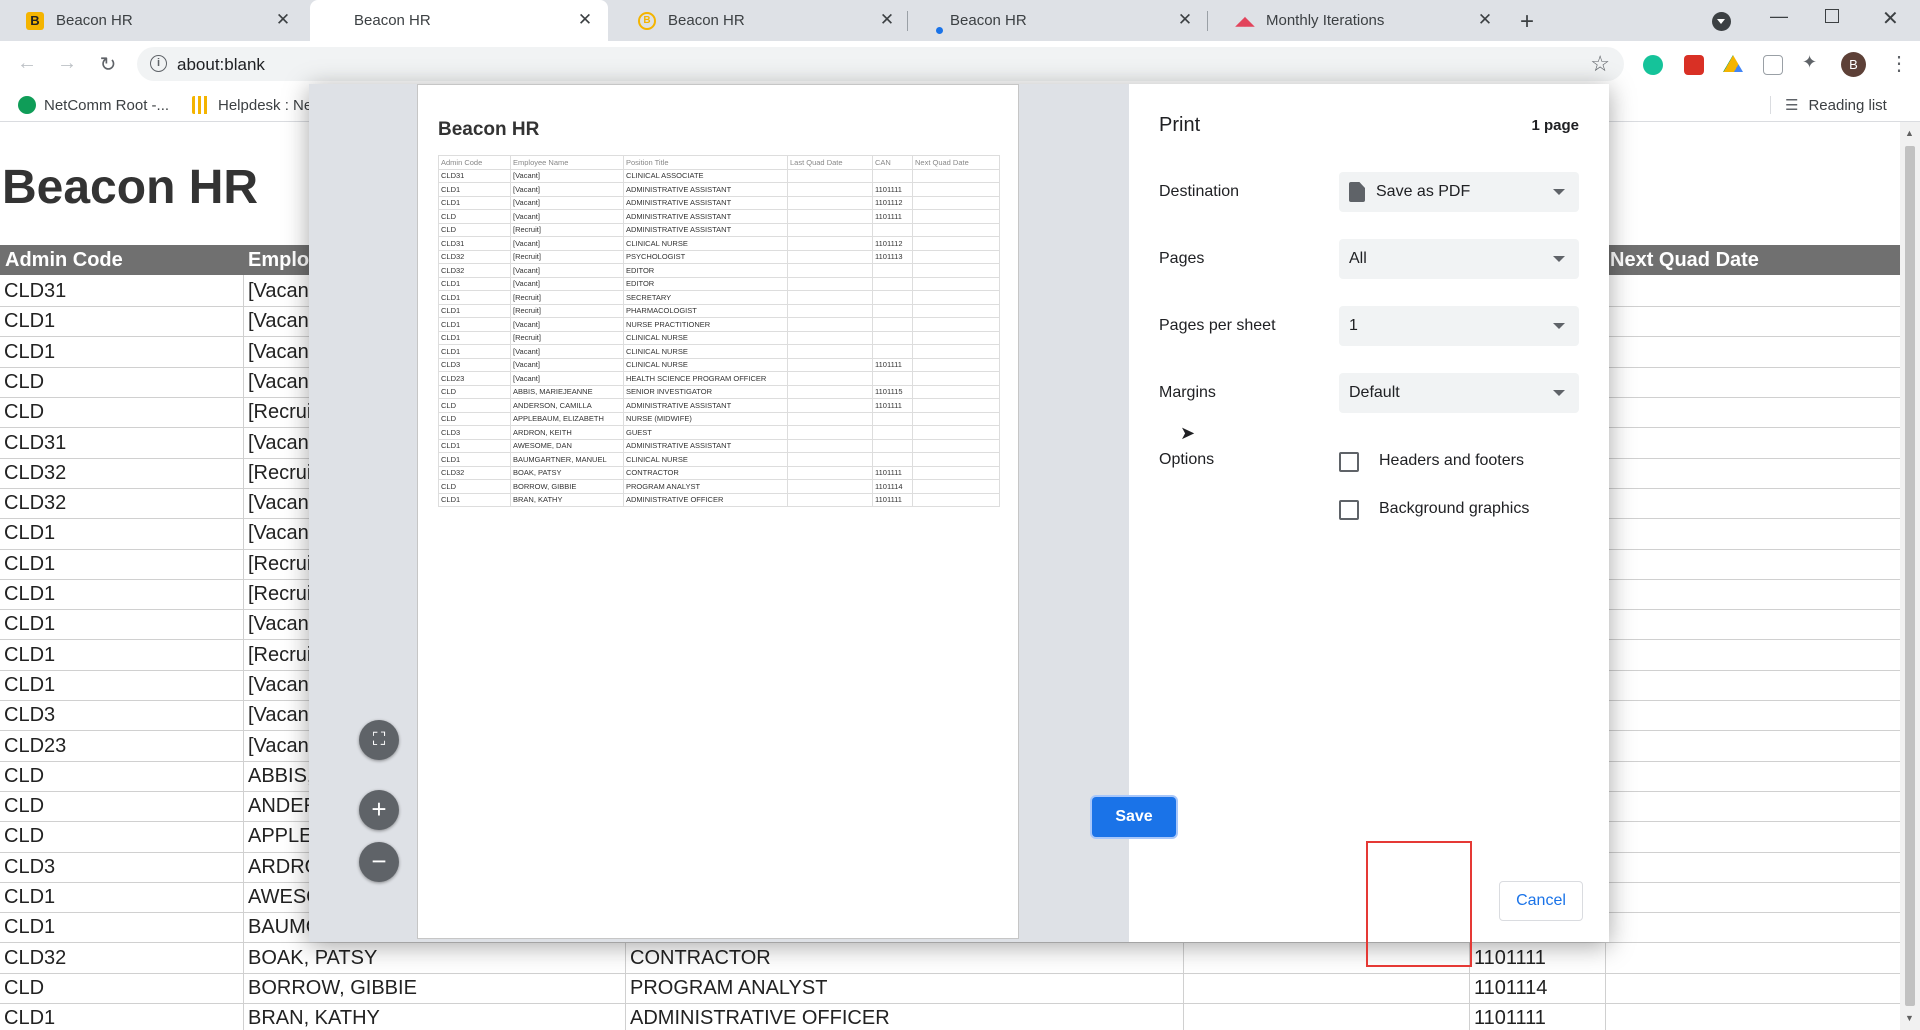 The image size is (1920, 1030). Describe the element at coordinates (30, 715) in the screenshot. I see `admin-code-cell: CLD3` at that location.